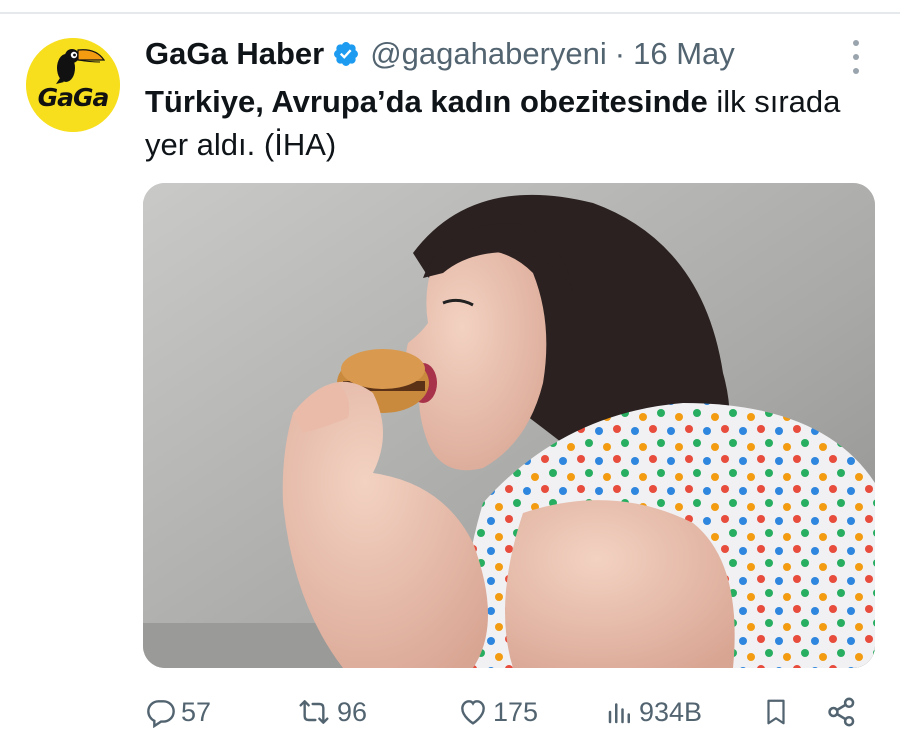 This screenshot has width=900, height=754. I want to click on more-options-icon, so click(856, 57).